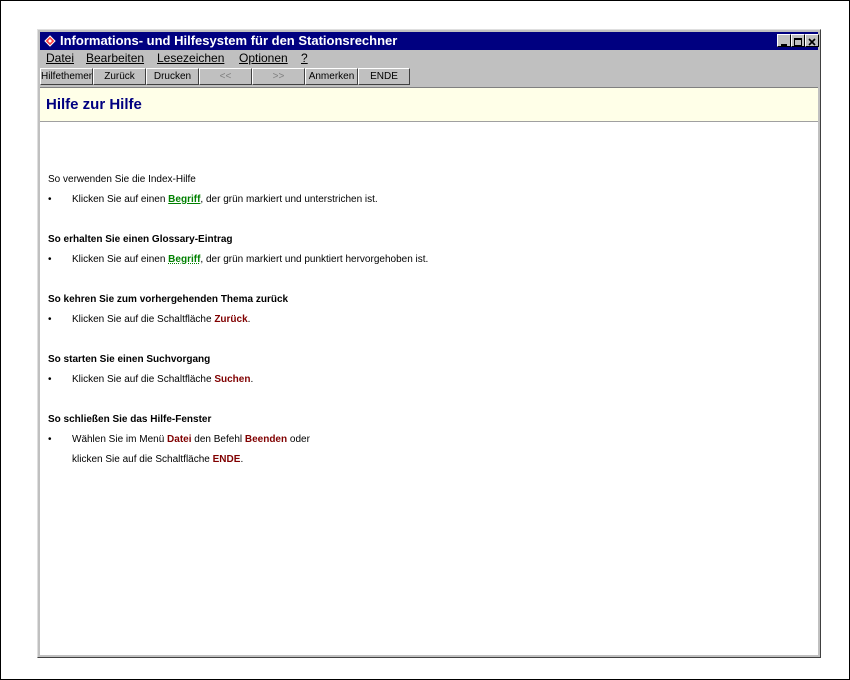 The image size is (850, 680). I want to click on keyword: Suchen, so click(232, 379).